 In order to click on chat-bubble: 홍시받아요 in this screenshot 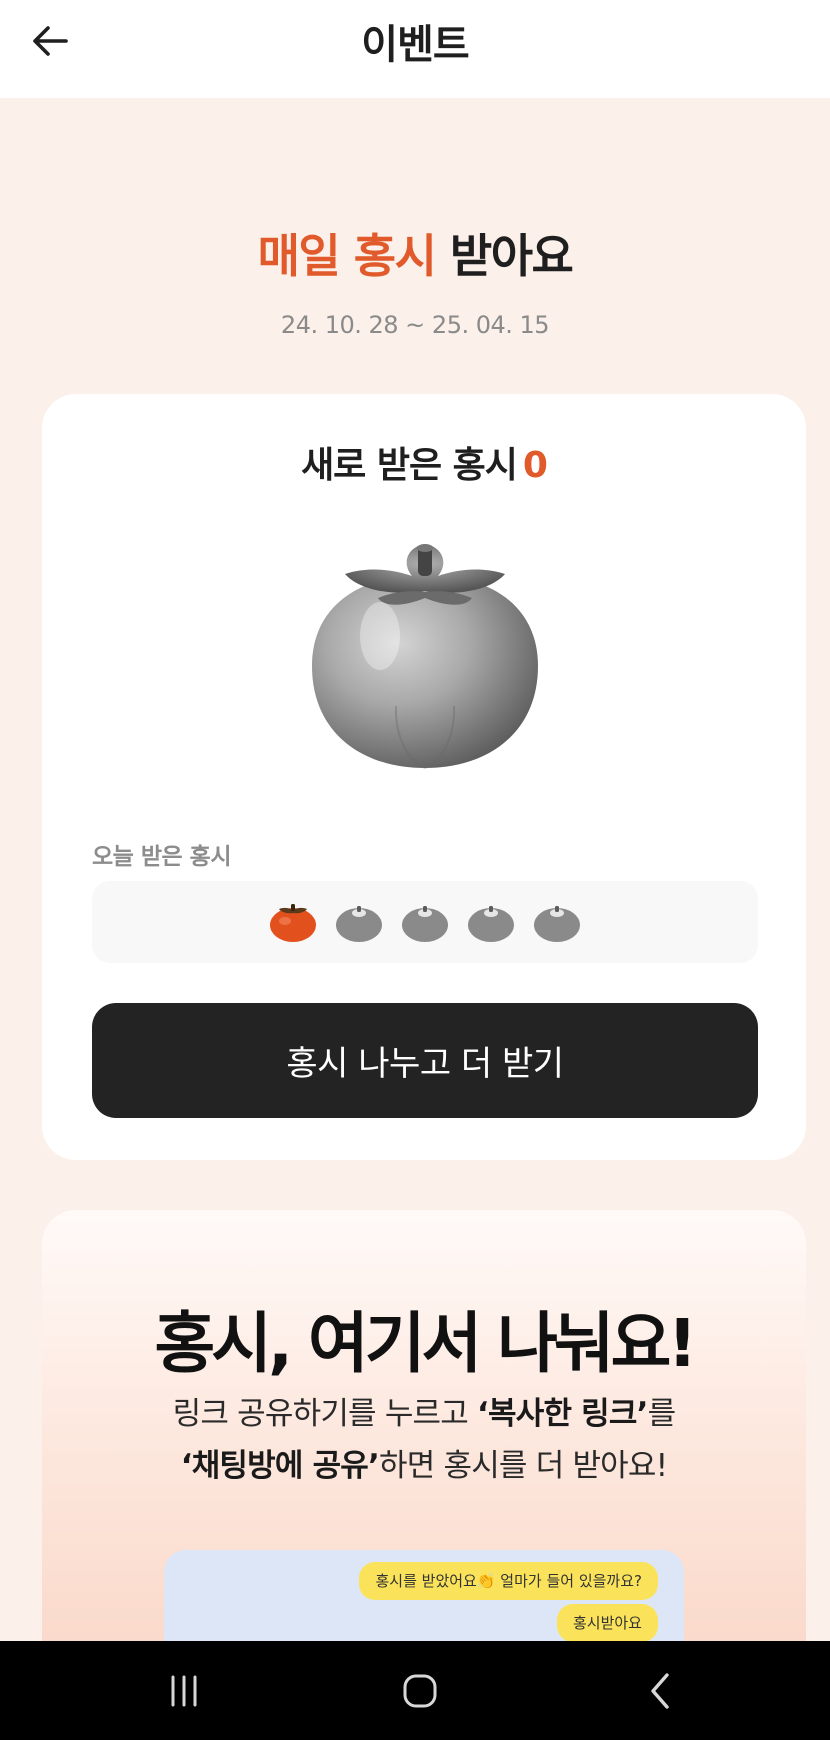, I will do `click(607, 1622)`.